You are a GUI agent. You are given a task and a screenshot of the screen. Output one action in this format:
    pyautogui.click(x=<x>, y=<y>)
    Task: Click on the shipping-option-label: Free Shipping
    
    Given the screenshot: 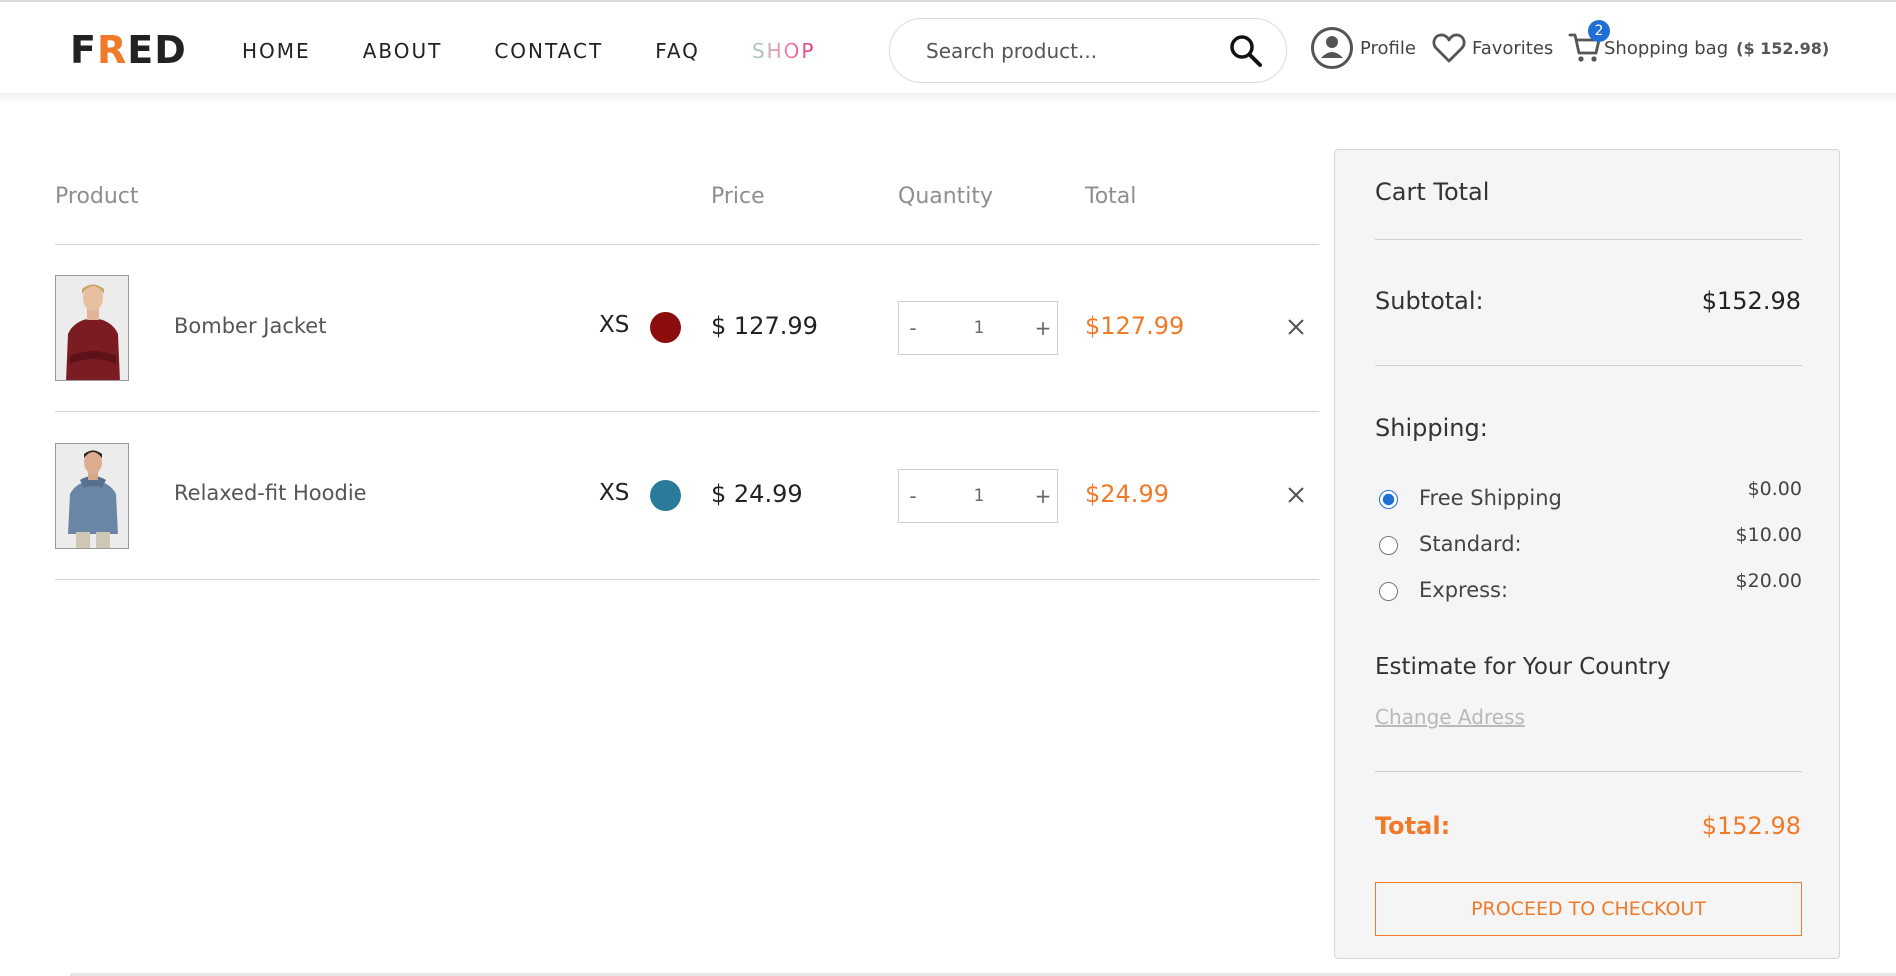 What is the action you would take?
    pyautogui.click(x=1490, y=498)
    